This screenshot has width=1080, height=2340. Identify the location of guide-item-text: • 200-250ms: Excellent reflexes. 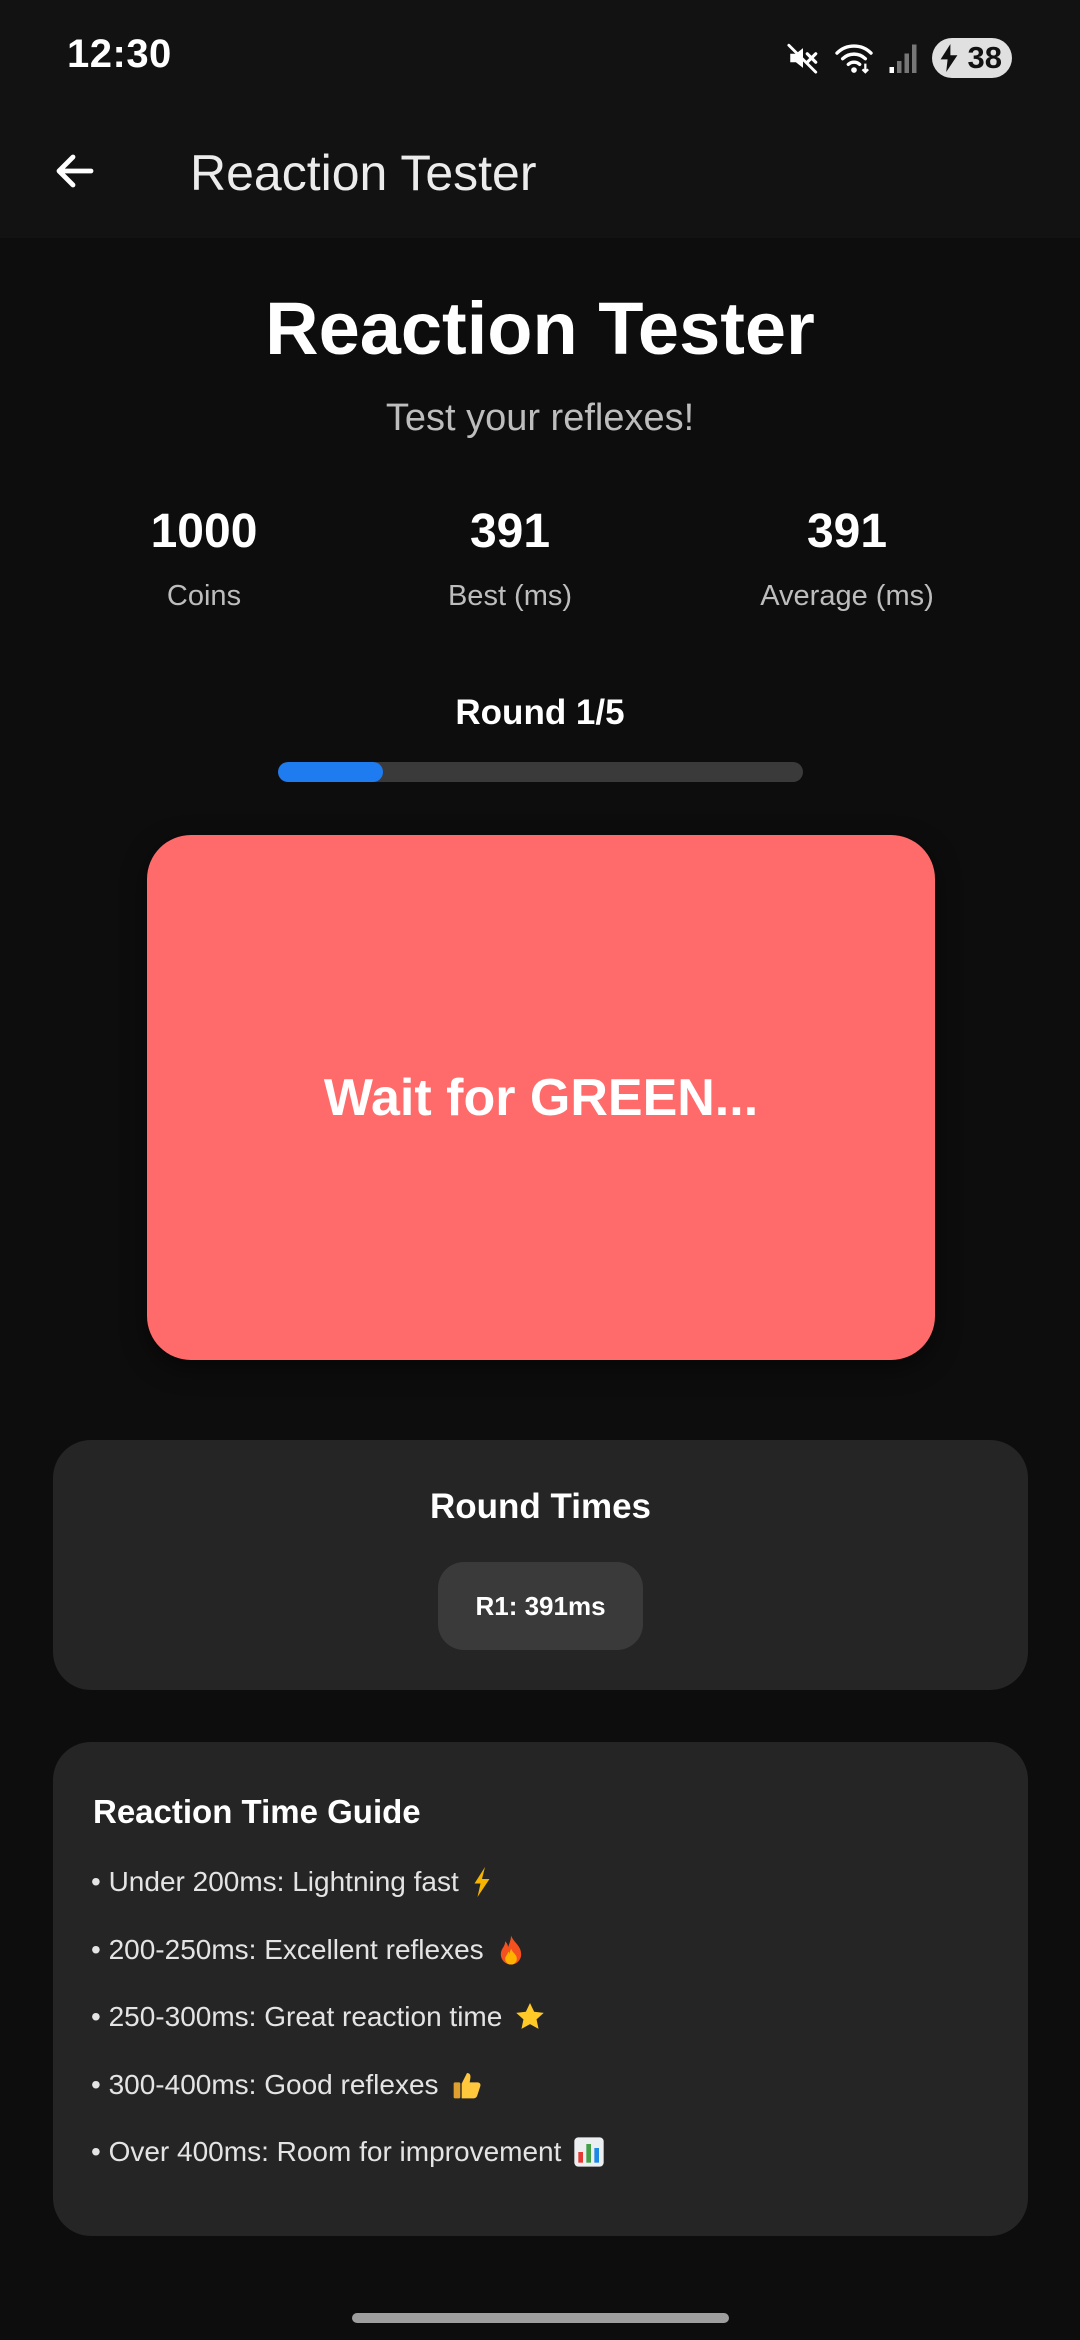
(287, 1949).